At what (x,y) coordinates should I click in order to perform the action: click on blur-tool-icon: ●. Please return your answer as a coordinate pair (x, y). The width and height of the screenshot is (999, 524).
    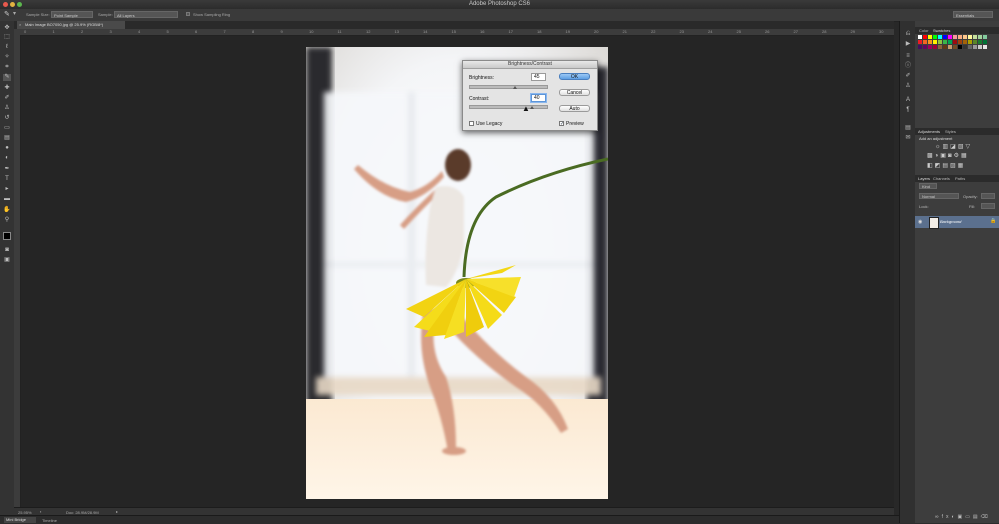
    Looking at the image, I should click on (7, 148).